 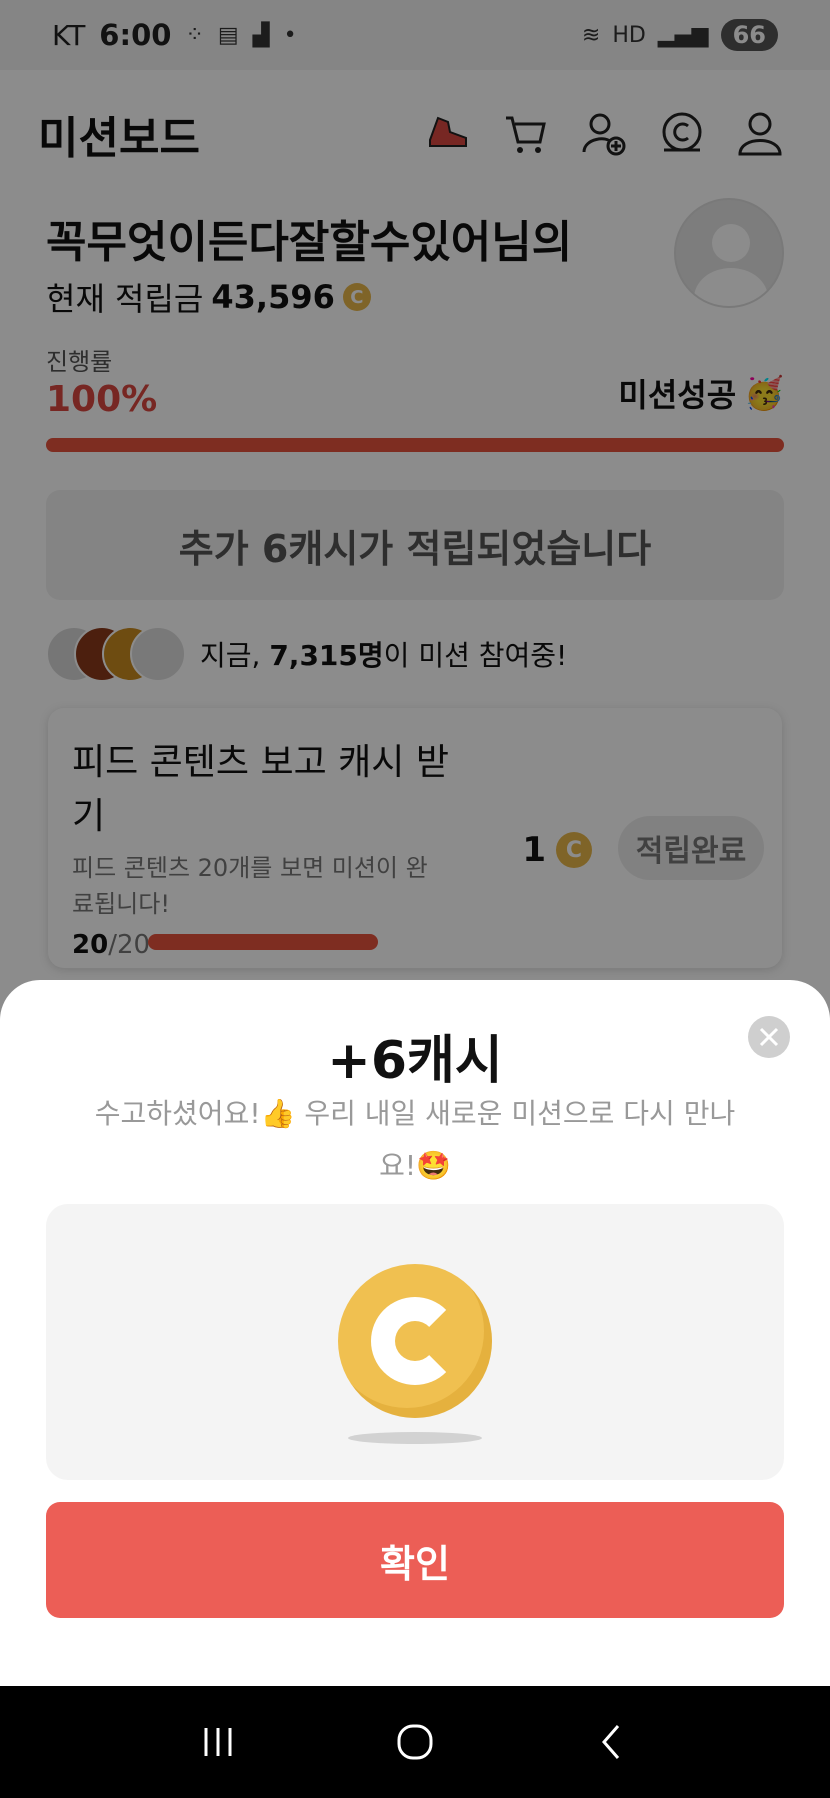 What do you see at coordinates (415, 1560) in the screenshot?
I see `confirm-button: 확인` at bounding box center [415, 1560].